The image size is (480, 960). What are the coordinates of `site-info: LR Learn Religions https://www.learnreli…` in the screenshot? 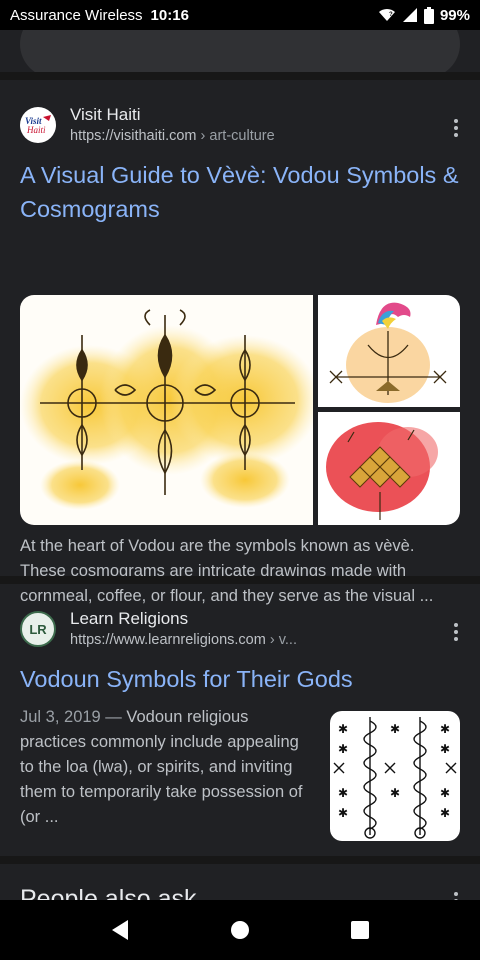 It's located at (158, 629).